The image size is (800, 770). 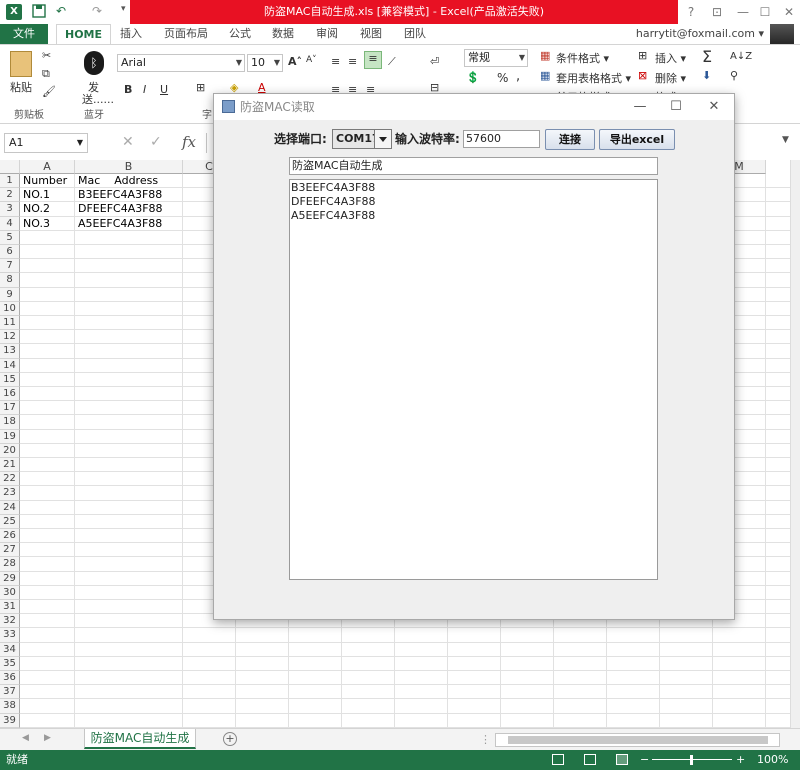 I want to click on add-sheet-button: +, so click(x=230, y=739).